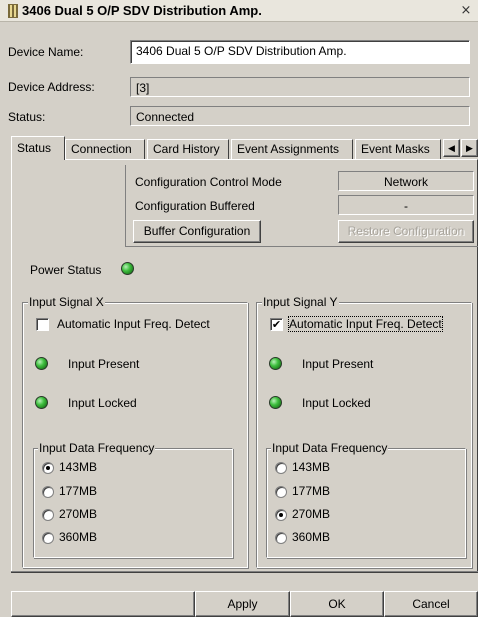 The width and height of the screenshot is (478, 617). Describe the element at coordinates (66, 302) in the screenshot. I see `input-signal-x-title: Input Signal X` at that location.